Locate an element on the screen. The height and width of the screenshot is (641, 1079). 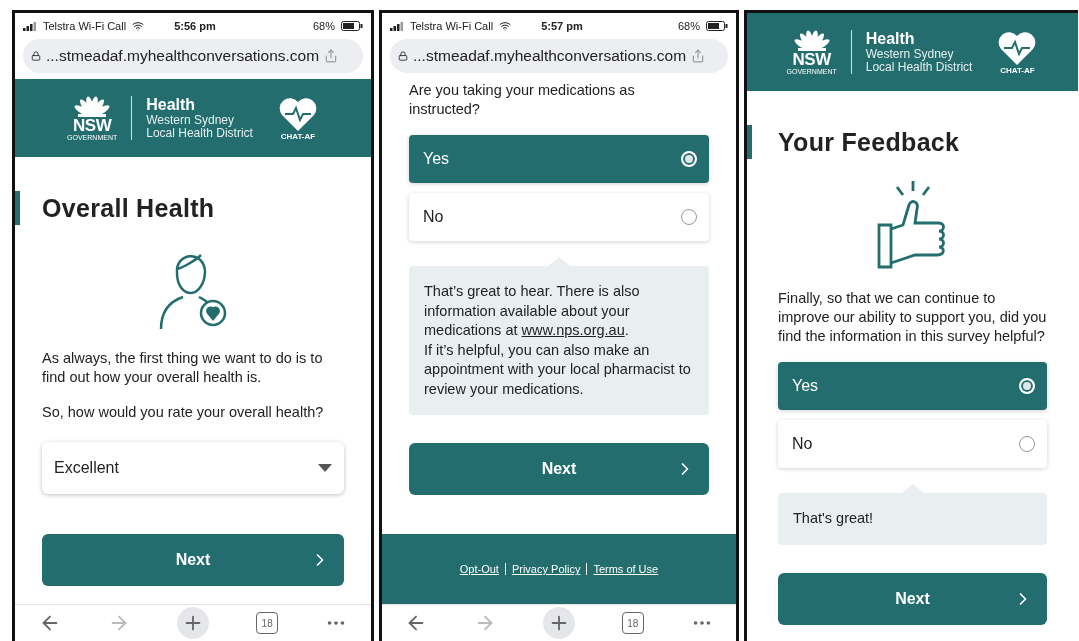
question-text: Are you taking your medications as instructed? is located at coordinates (522, 100).